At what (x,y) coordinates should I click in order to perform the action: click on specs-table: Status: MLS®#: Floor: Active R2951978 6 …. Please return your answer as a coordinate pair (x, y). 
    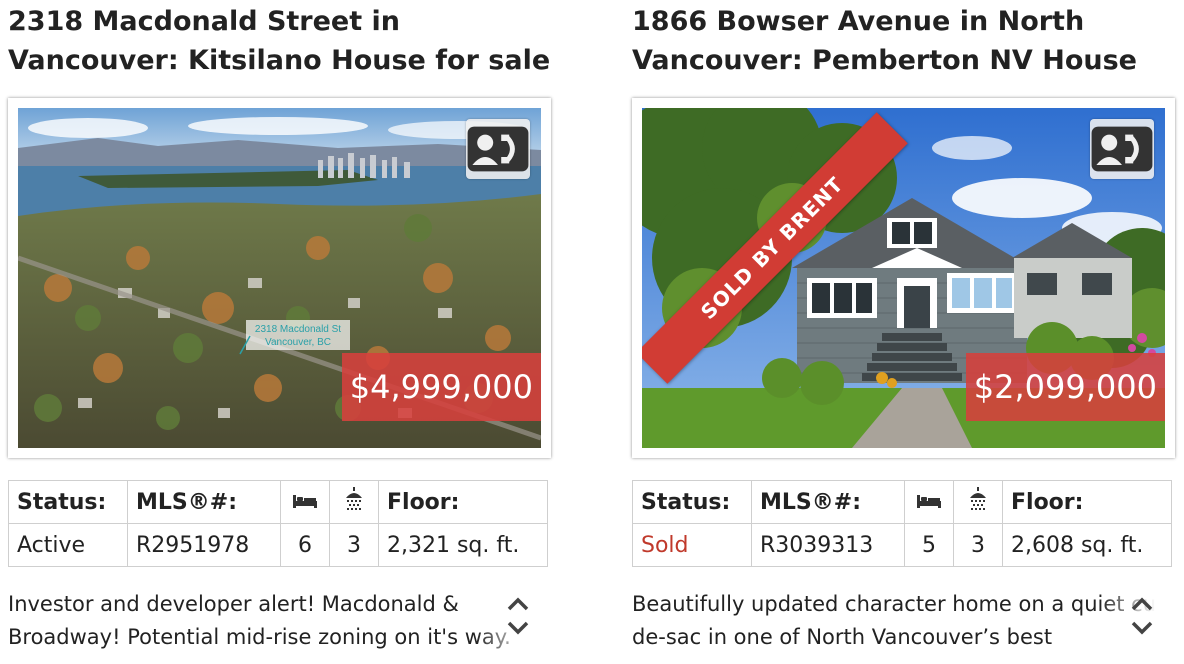
    Looking at the image, I should click on (278, 523).